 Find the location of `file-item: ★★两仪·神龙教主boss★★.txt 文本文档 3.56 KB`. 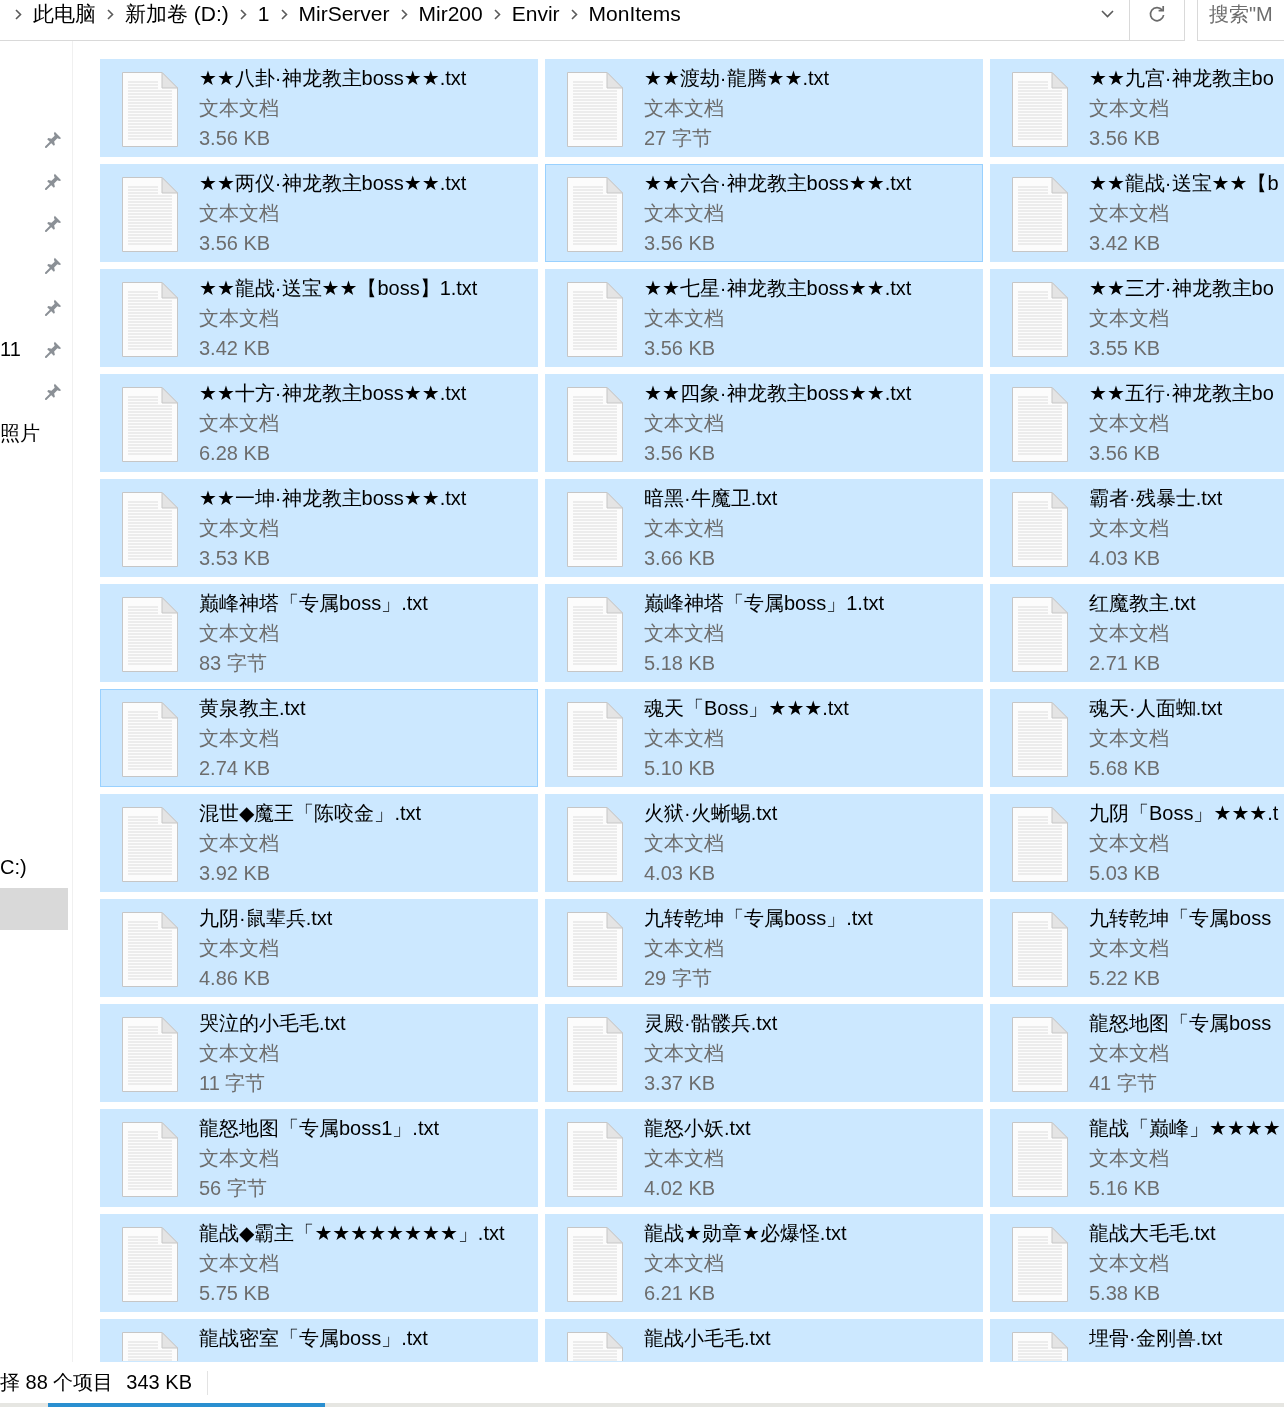

file-item: ★★两仪·神龙教主boss★★.txt 文本文档 3.56 KB is located at coordinates (319, 213).